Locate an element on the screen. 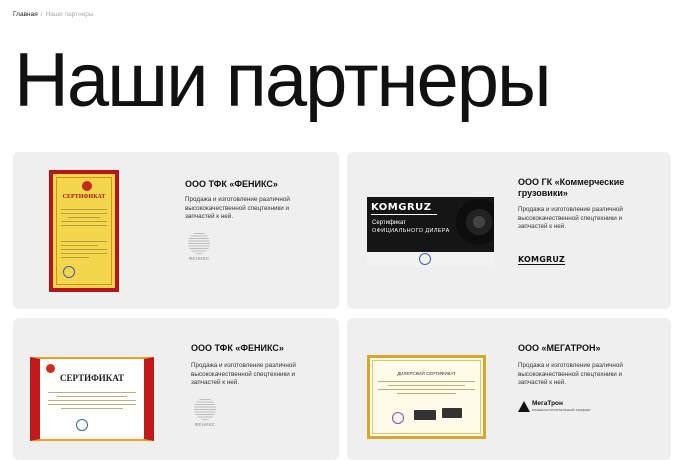  breadcrumb-current: Наши партнеры is located at coordinates (69, 14).